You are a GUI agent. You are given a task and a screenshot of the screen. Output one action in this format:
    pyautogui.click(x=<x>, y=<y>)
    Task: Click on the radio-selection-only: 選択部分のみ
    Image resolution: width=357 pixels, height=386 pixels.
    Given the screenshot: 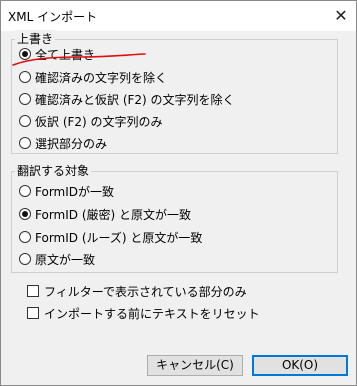 What is the action you would take?
    pyautogui.click(x=63, y=143)
    